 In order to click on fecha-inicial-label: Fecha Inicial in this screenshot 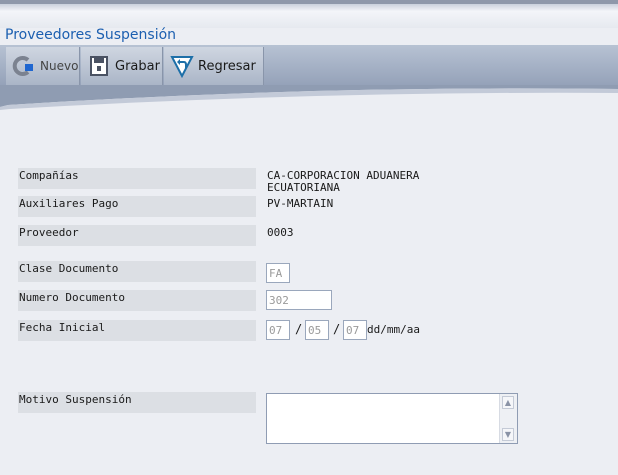, I will do `click(137, 330)`.